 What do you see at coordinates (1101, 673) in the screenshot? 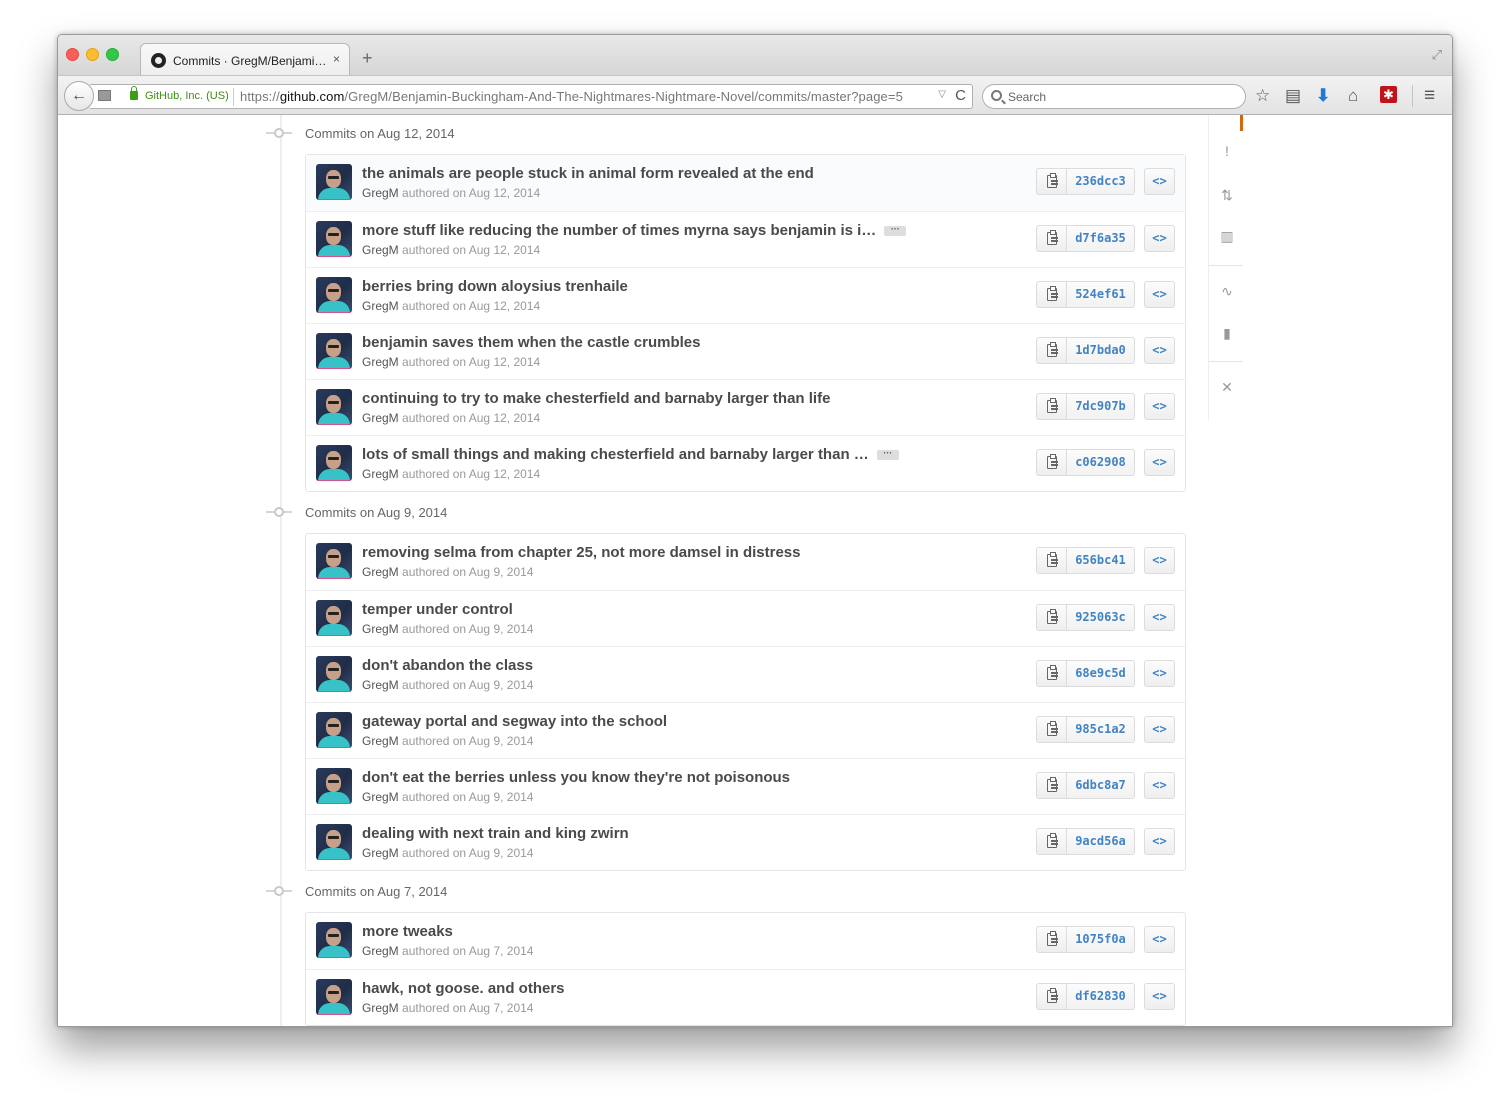
I see `commit-sha-link: 68e9c5d` at bounding box center [1101, 673].